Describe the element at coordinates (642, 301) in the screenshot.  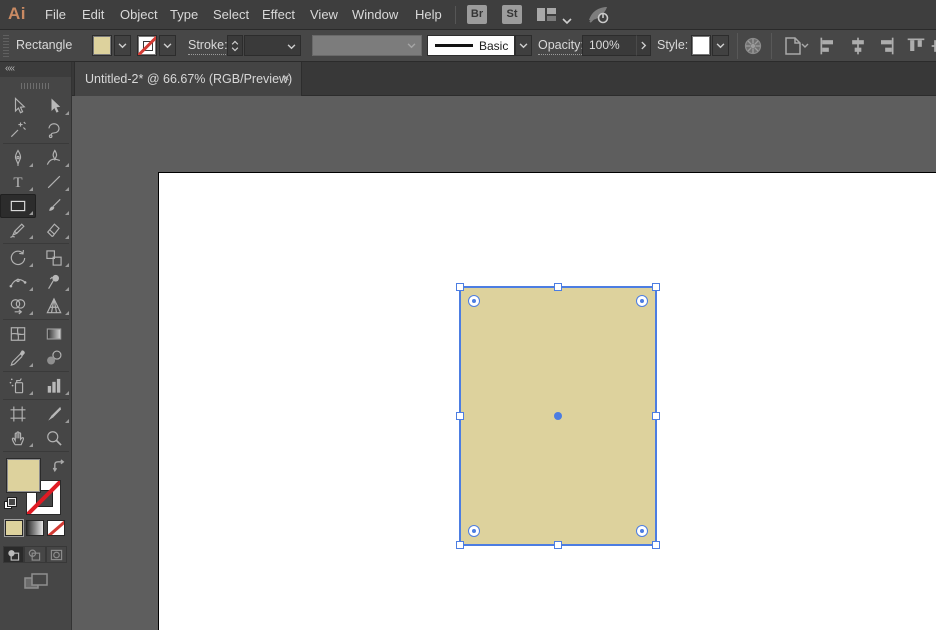
I see `live-corner-widget-top-right` at that location.